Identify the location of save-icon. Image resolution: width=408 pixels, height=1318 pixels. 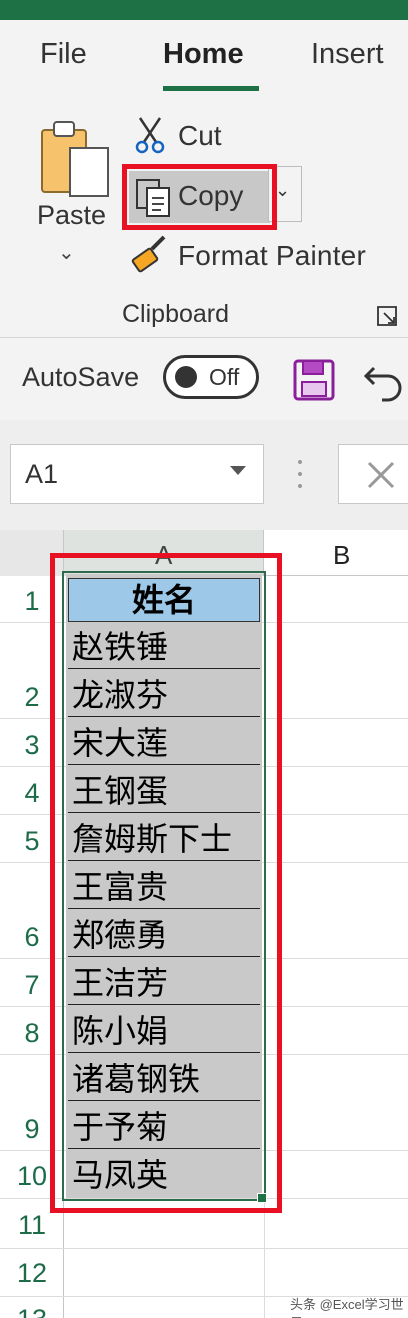
(314, 380).